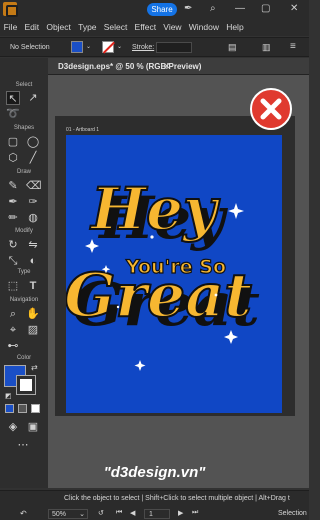  I want to click on tab-close-icon: ✕, so click(167, 66).